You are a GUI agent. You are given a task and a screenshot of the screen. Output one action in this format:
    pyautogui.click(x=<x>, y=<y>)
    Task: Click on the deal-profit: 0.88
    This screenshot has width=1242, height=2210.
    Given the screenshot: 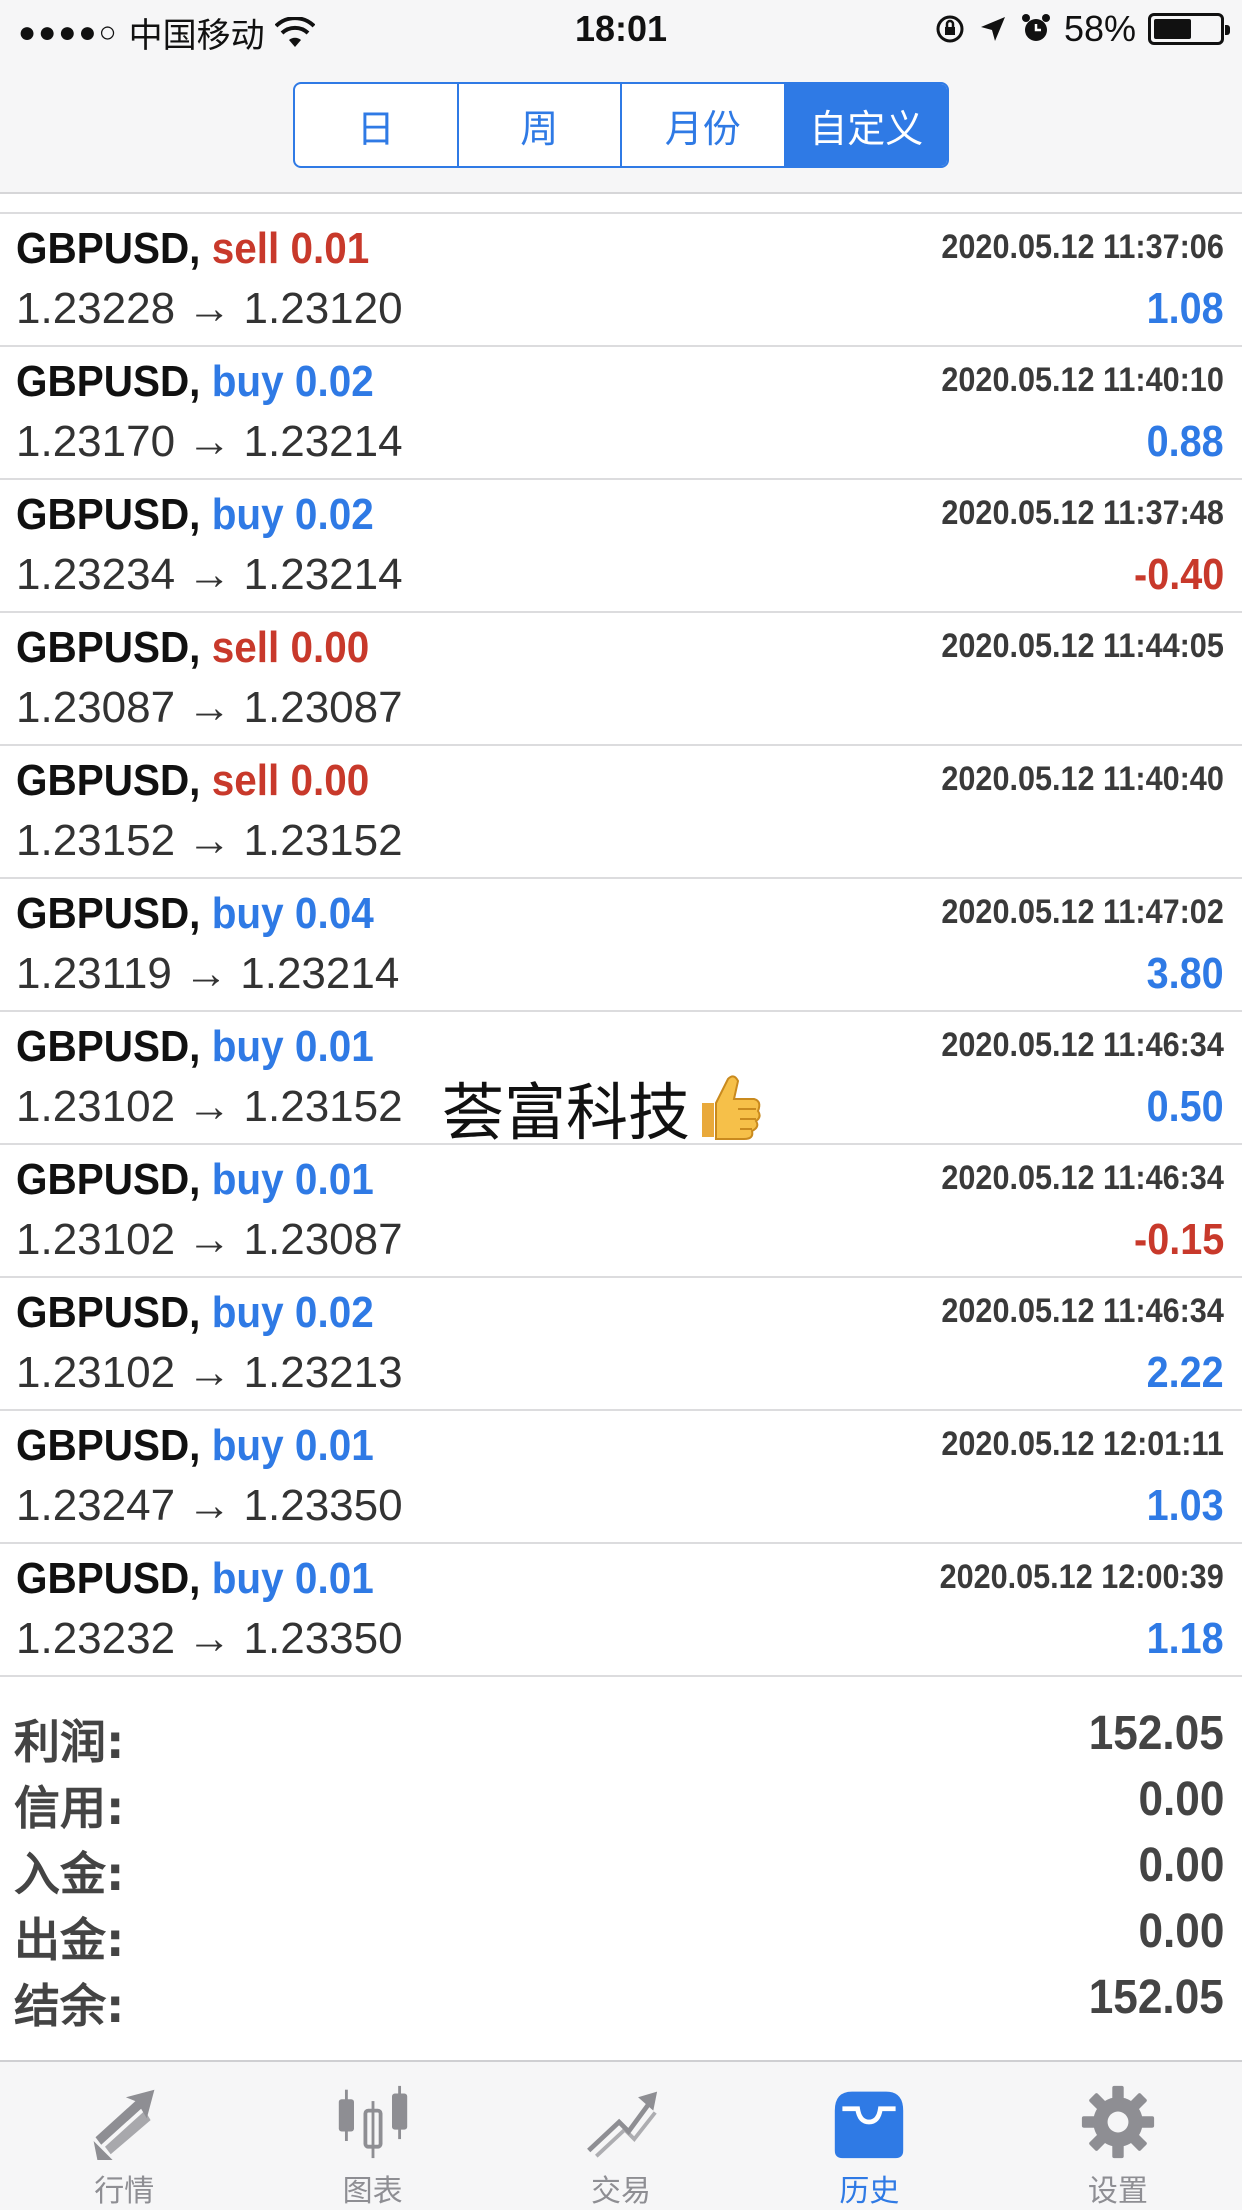 What is the action you would take?
    pyautogui.click(x=1185, y=441)
    